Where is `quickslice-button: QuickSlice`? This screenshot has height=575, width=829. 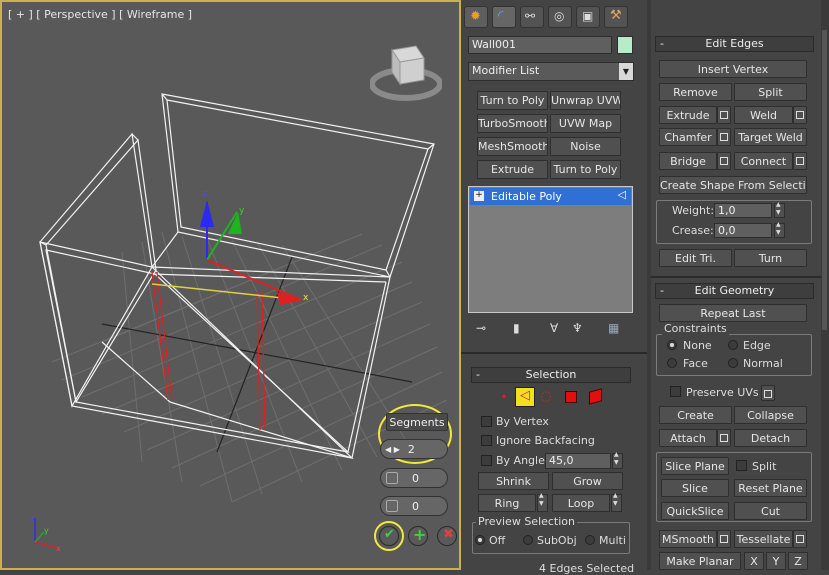 quickslice-button: QuickSlice is located at coordinates (695, 511).